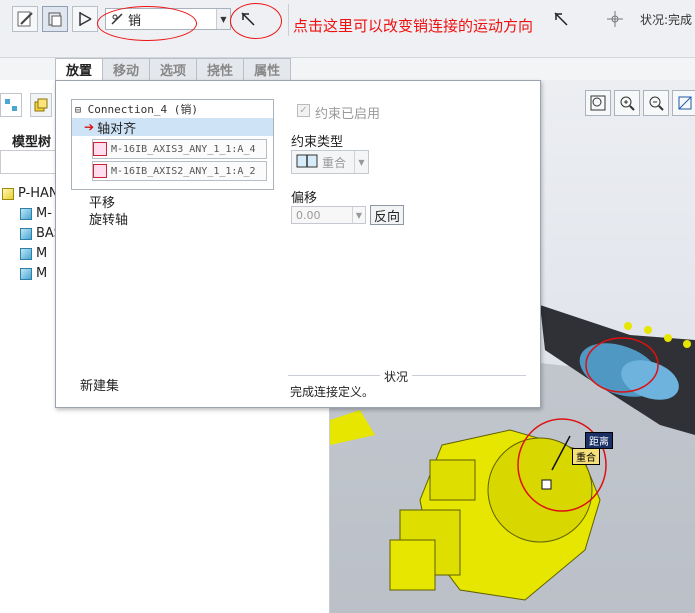 Image resolution: width=695 pixels, height=613 pixels. Describe the element at coordinates (413, 26) in the screenshot. I see `annotation-text: 点击这里可以改变销连接的运动方向` at that location.